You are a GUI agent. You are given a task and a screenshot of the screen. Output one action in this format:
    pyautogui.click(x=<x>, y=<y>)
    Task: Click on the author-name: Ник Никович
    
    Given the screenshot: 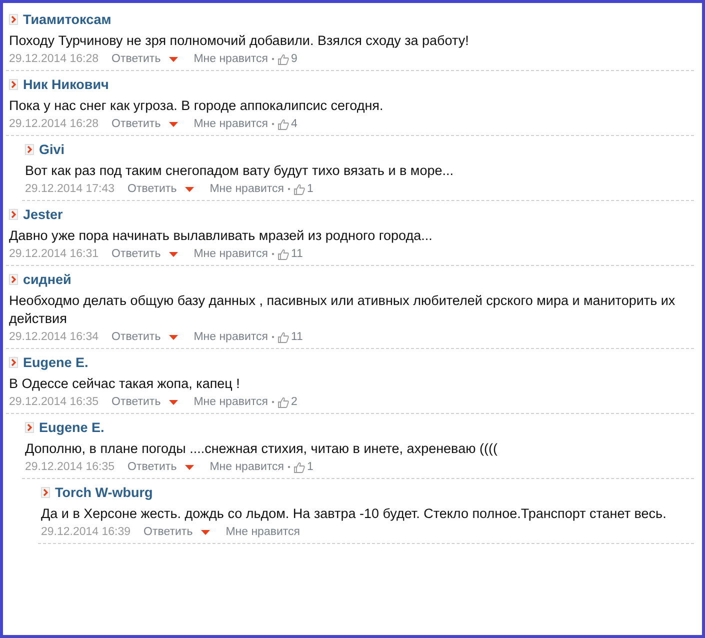 What is the action you would take?
    pyautogui.click(x=66, y=84)
    